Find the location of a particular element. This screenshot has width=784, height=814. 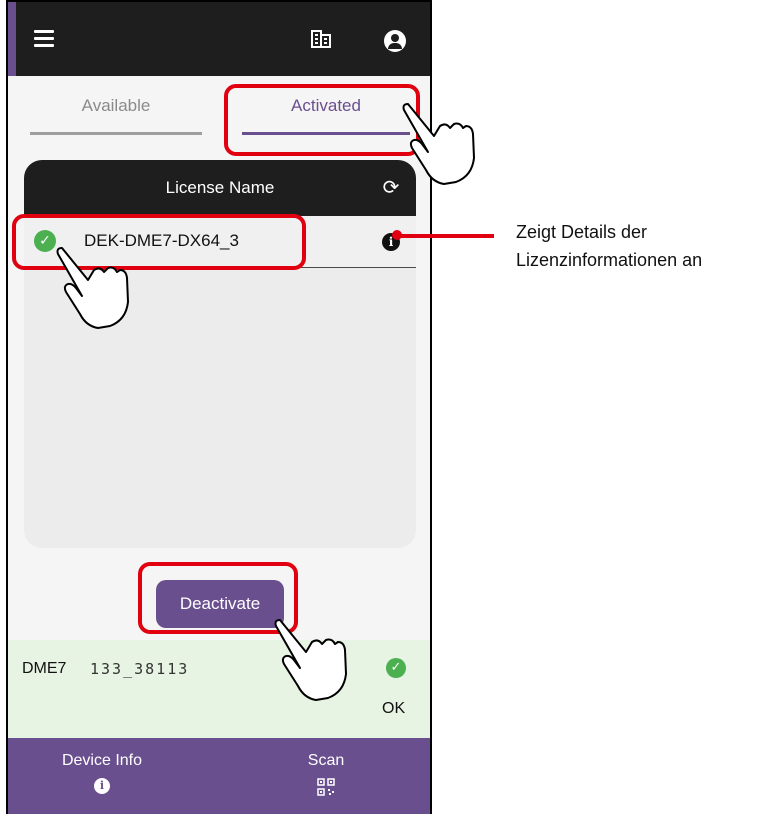

nav-scan-label: Scan is located at coordinates (326, 760).